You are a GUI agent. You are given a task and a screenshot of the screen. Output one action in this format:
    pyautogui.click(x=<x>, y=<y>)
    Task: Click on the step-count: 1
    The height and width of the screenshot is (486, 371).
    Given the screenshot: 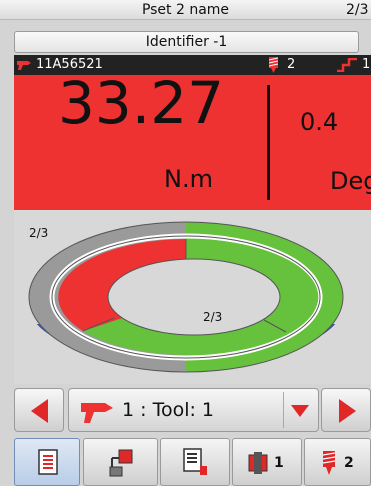 What is the action you would take?
    pyautogui.click(x=366, y=64)
    